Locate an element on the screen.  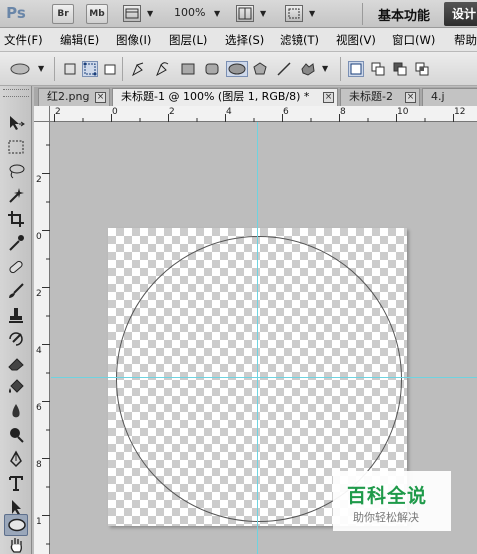
hand-tool-icon is located at coordinates (16, 544).